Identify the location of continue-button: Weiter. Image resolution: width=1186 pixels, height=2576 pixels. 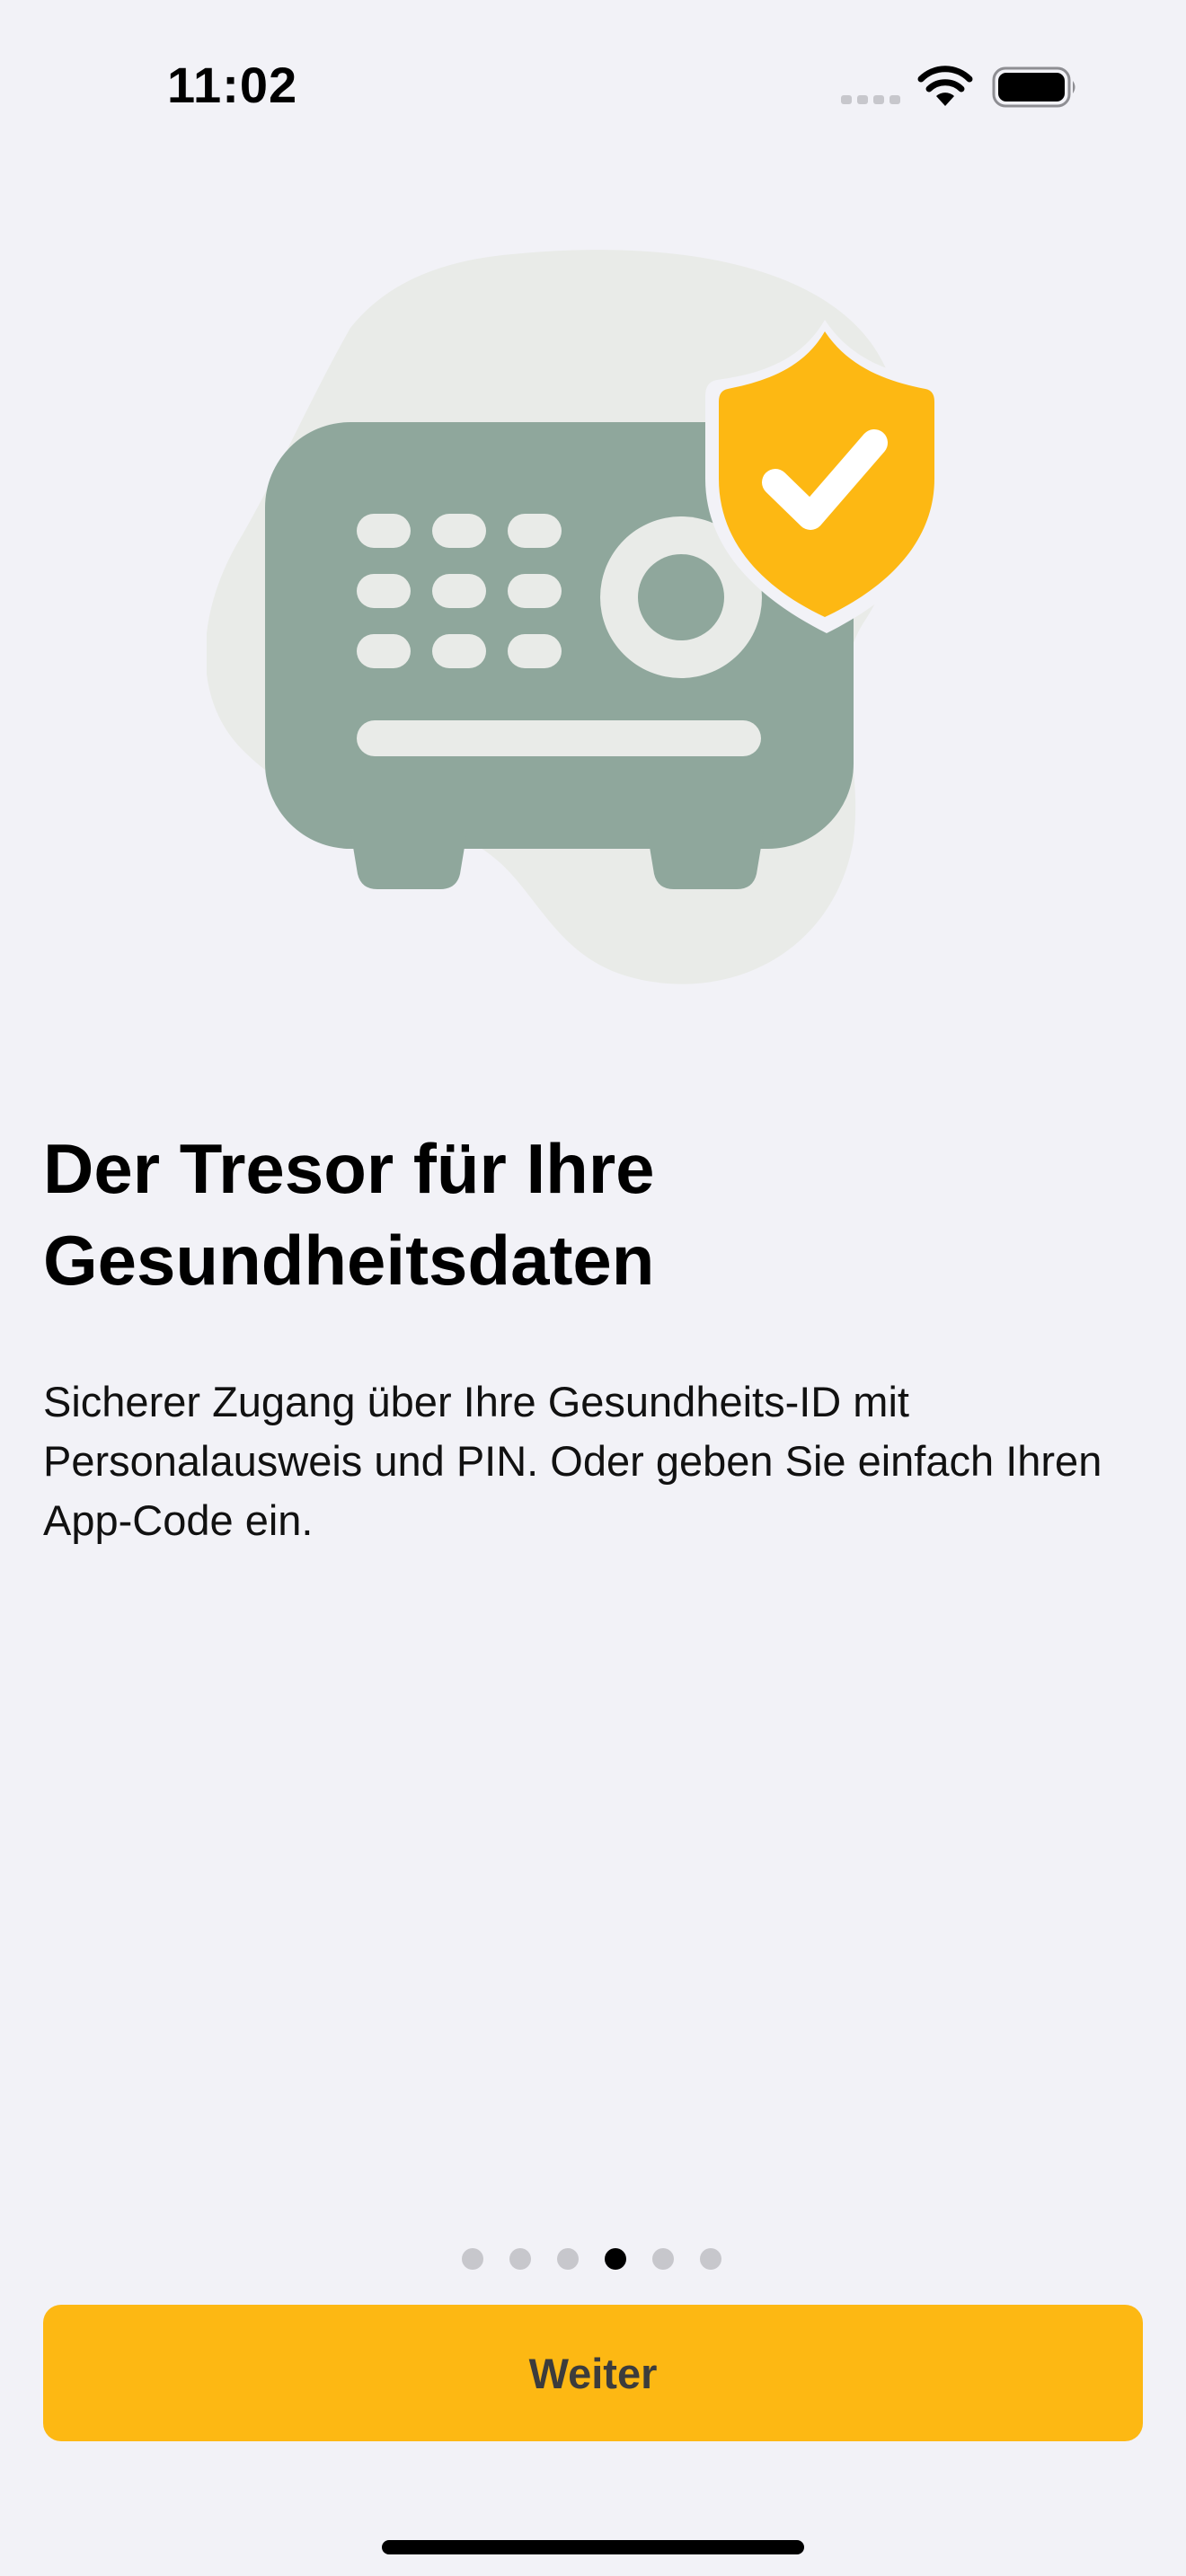
(593, 2373).